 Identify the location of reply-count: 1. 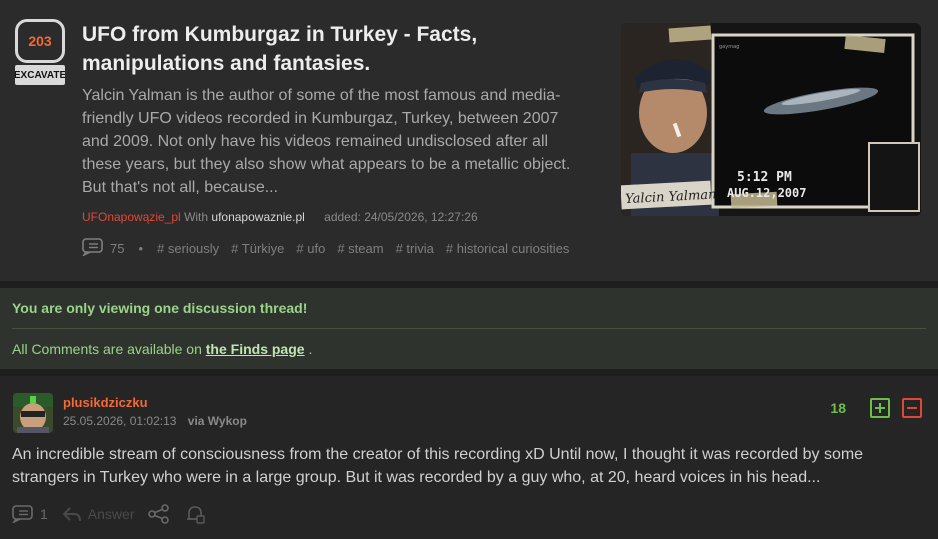
(44, 514).